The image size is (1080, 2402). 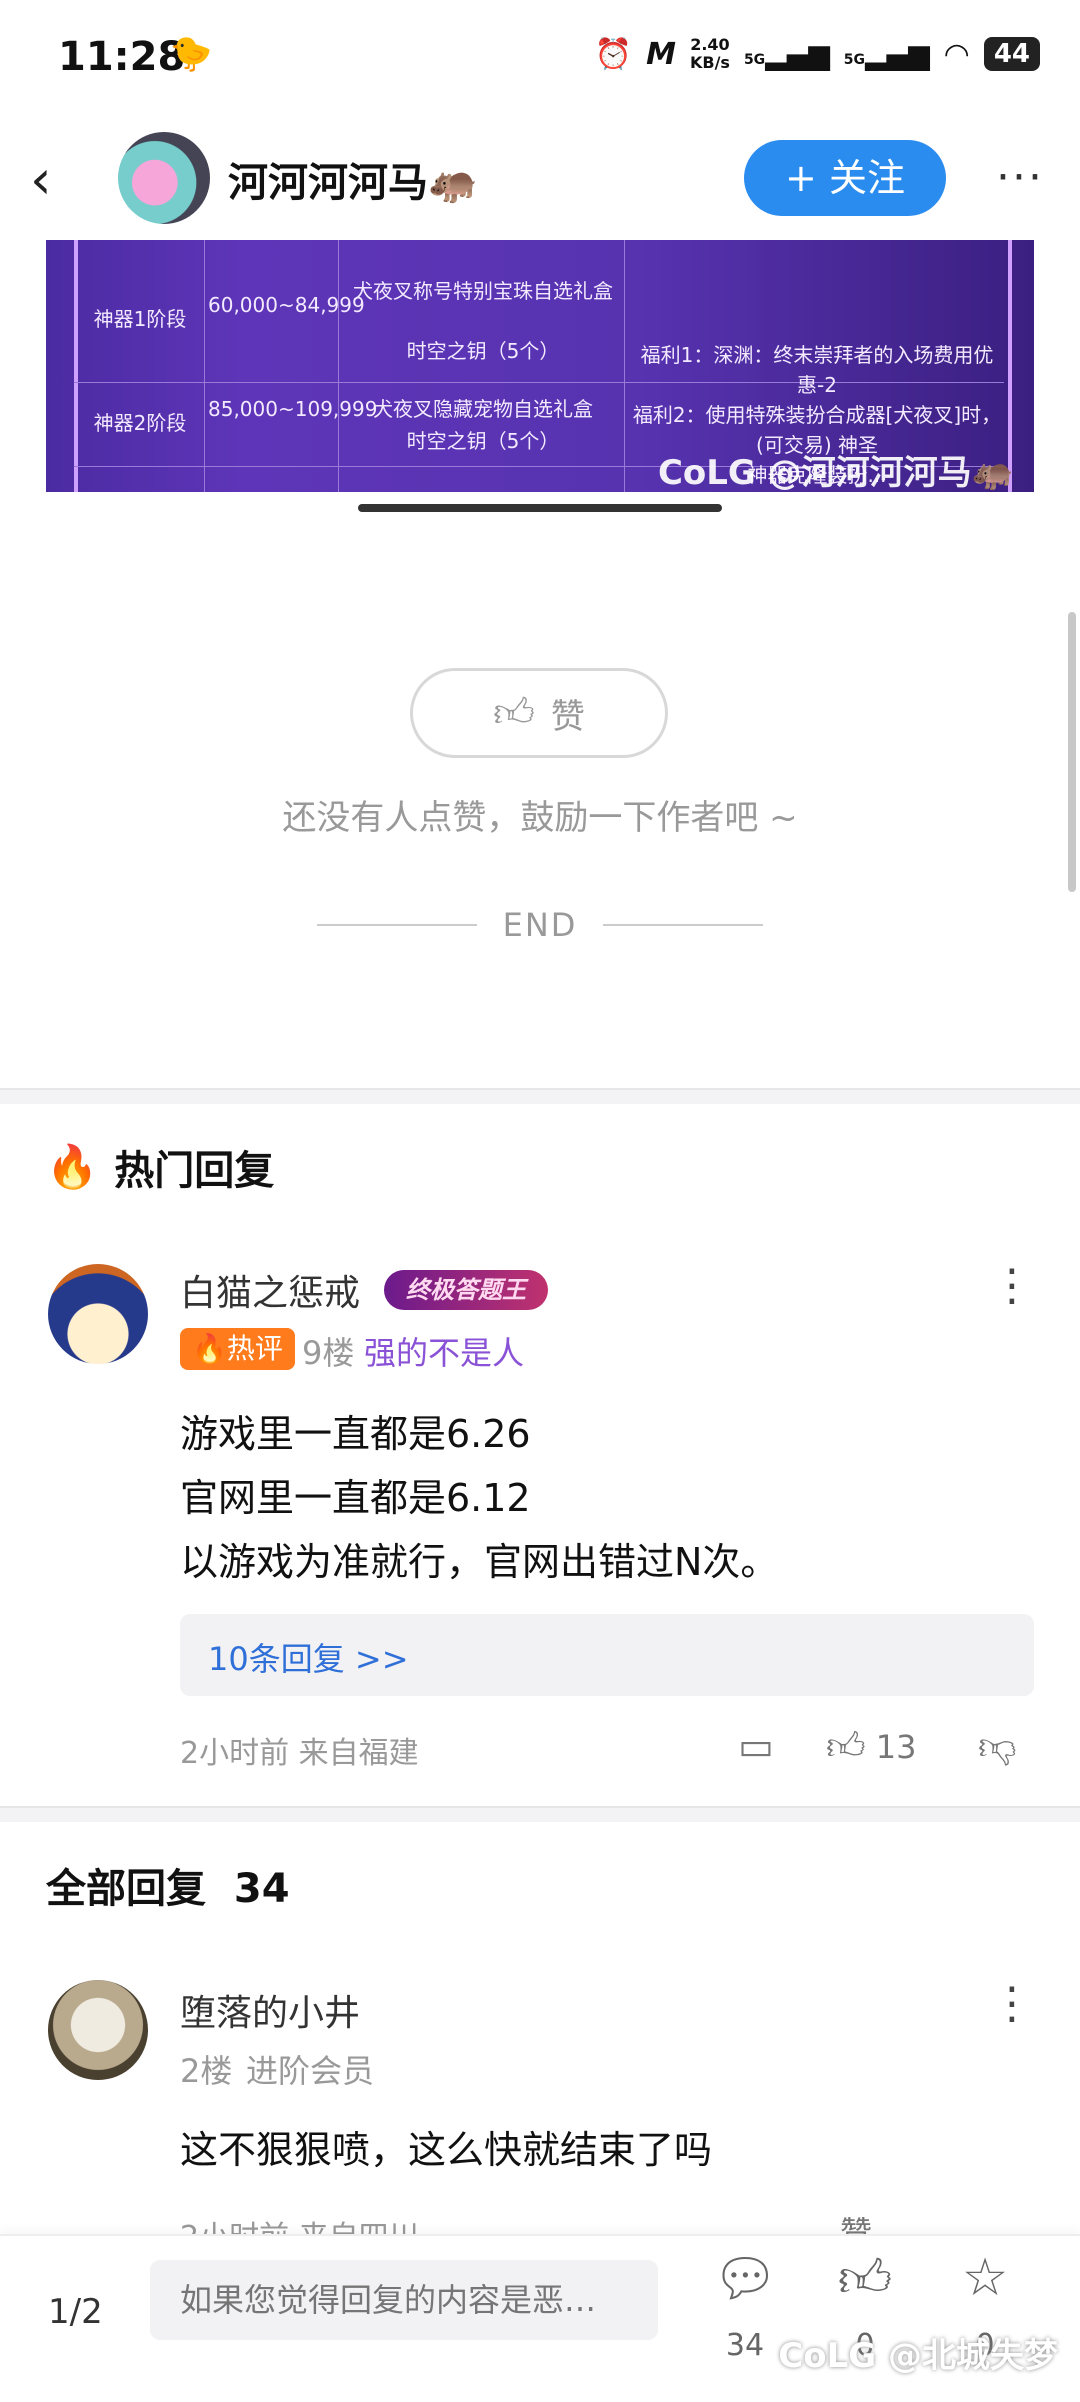 I want to click on image-carousel-indicator, so click(x=540, y=508).